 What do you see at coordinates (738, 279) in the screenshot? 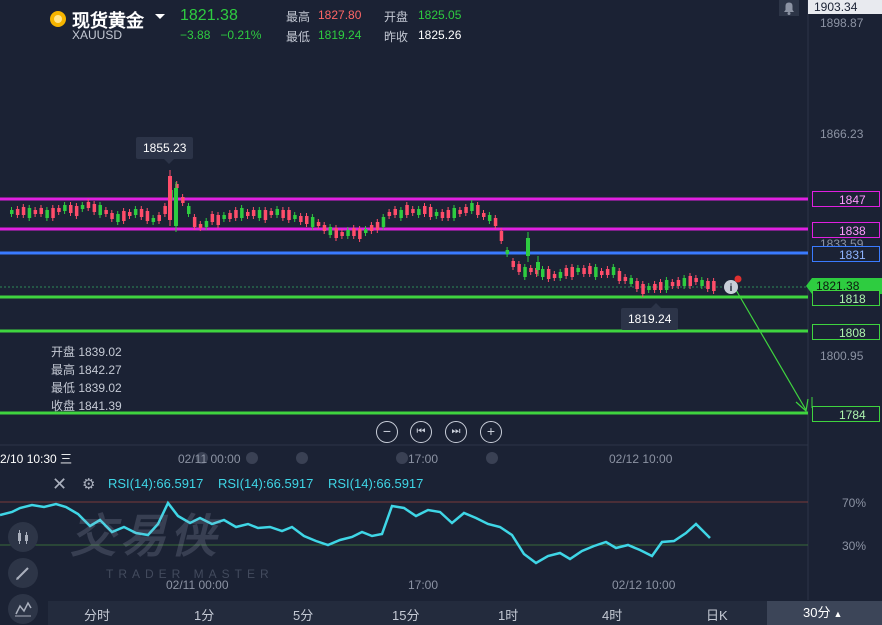
I see `alert-dot` at bounding box center [738, 279].